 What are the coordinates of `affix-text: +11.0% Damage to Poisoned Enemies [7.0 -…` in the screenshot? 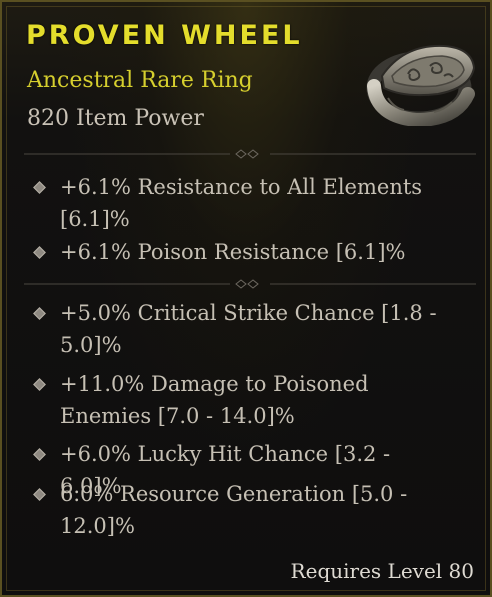 It's located at (214, 400).